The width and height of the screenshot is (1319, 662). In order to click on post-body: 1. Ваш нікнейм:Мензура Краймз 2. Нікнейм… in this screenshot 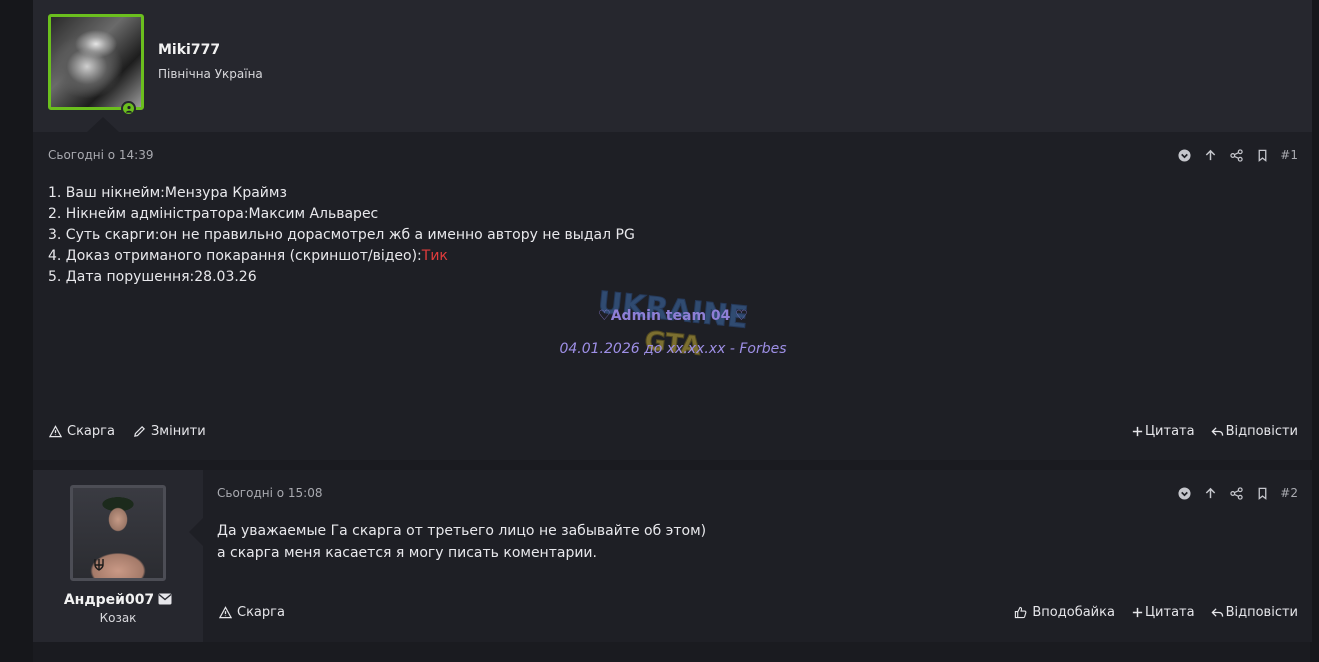, I will do `click(341, 235)`.